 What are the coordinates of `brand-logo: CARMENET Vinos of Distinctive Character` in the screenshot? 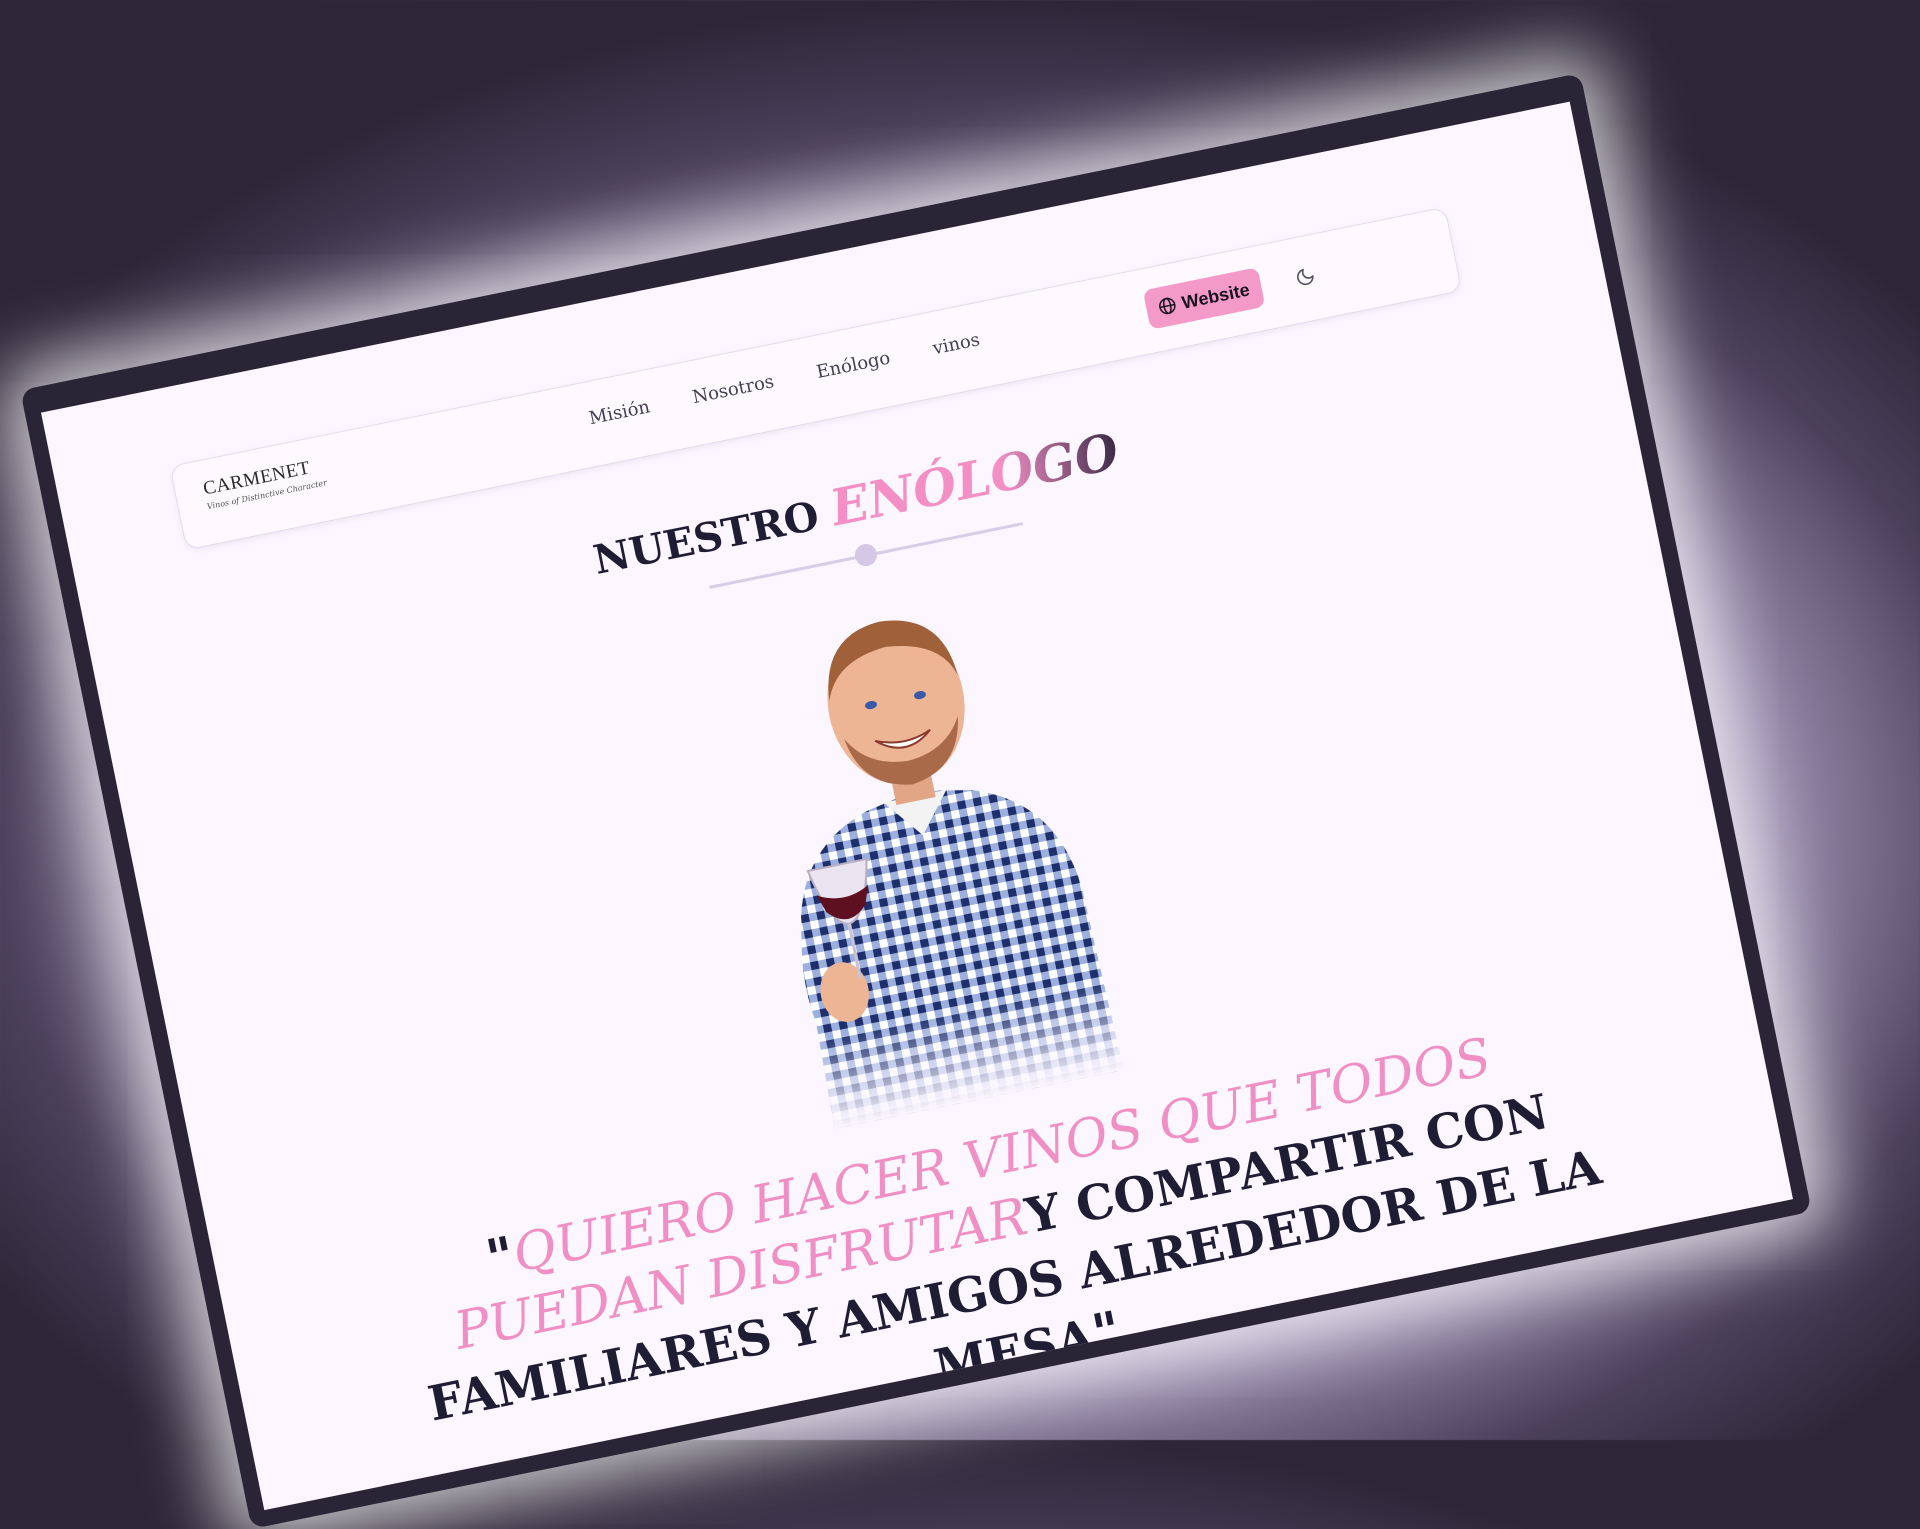 It's located at (264, 483).